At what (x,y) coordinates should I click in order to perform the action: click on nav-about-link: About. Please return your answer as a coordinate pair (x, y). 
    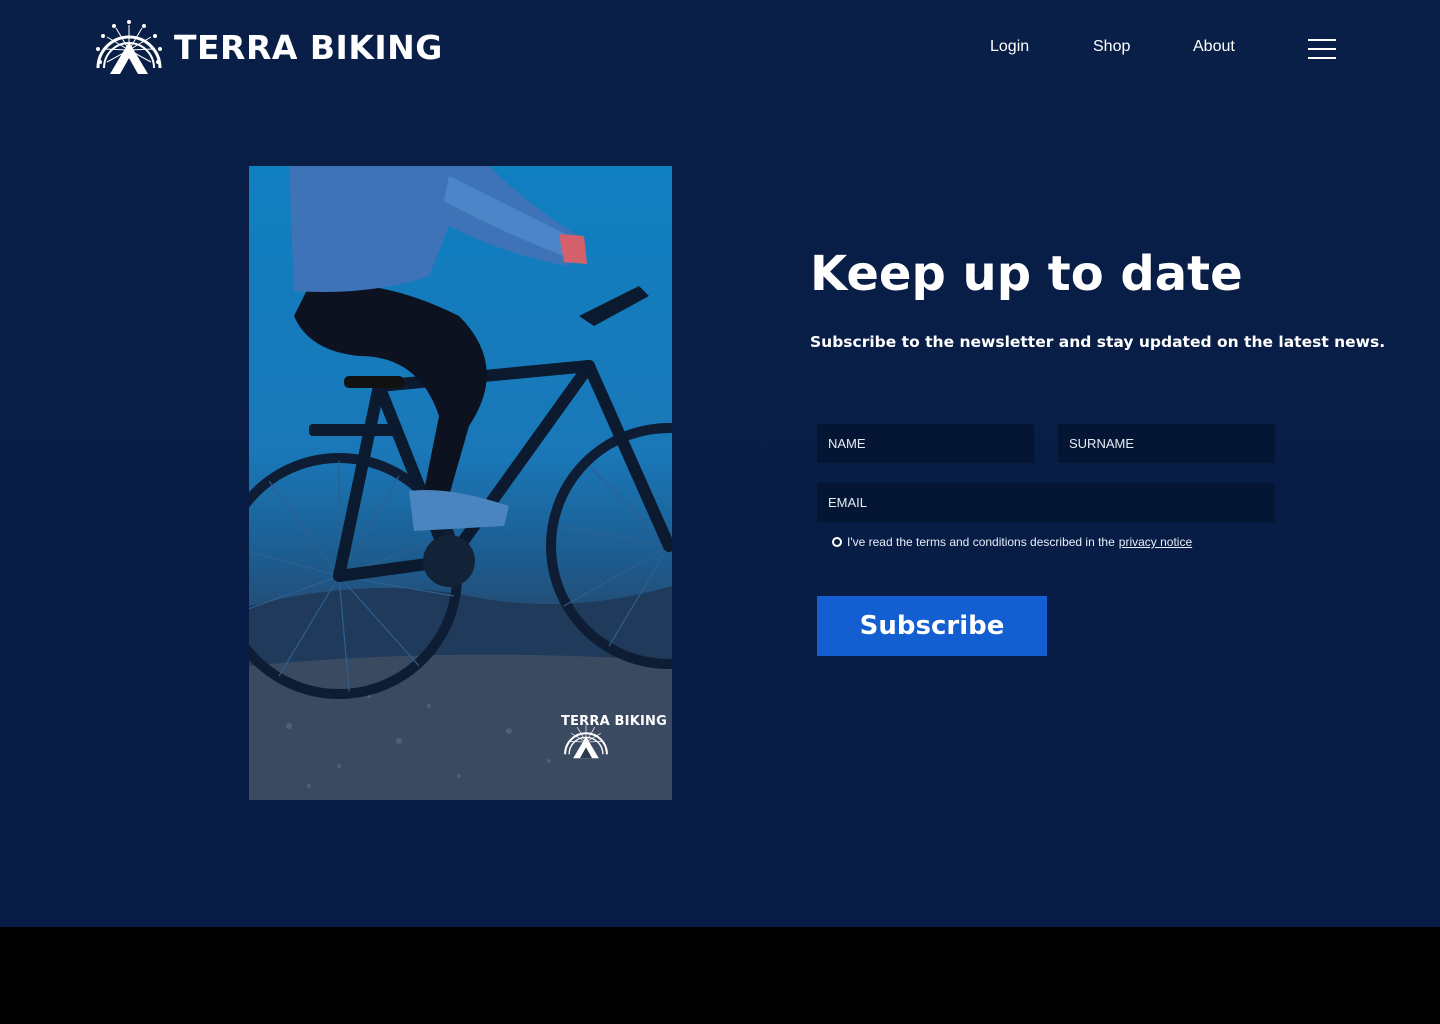
    Looking at the image, I should click on (1214, 49).